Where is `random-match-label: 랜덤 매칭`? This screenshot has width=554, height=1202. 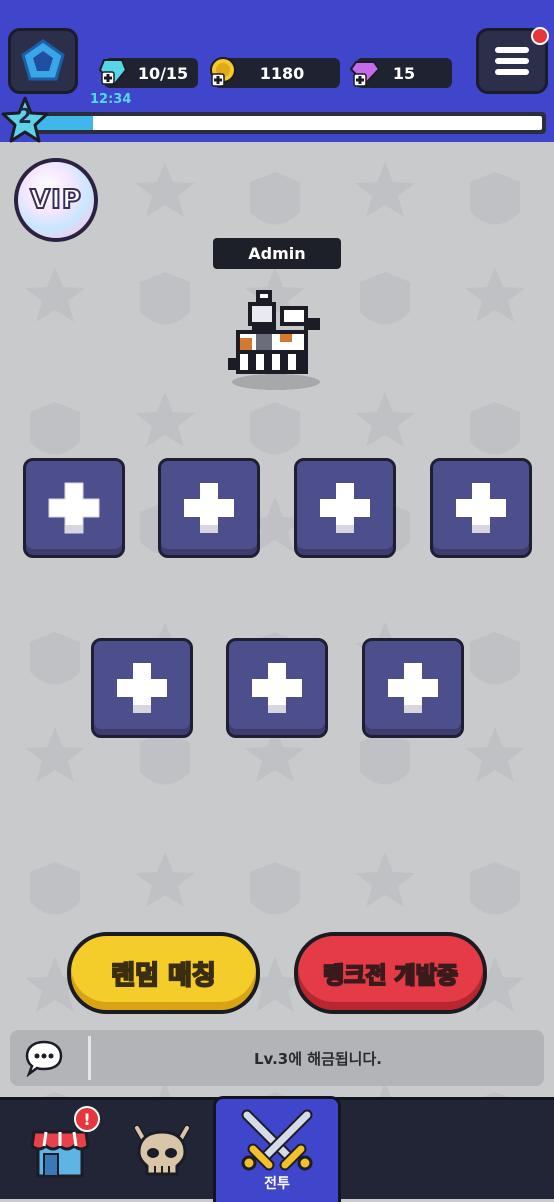
random-match-label: 랜덤 매칭 is located at coordinates (163, 976).